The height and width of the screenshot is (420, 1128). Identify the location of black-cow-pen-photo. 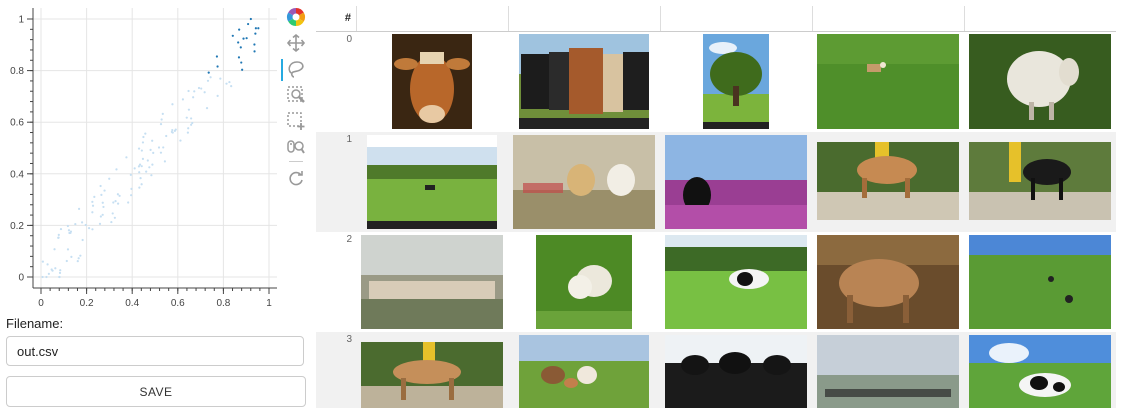
(1040, 181).